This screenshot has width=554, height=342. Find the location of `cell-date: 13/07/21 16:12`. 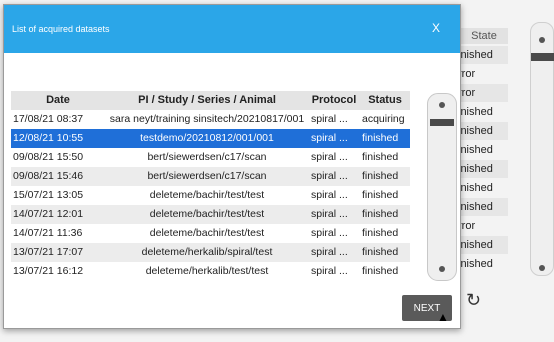

cell-date: 13/07/21 16:12 is located at coordinates (48, 271).